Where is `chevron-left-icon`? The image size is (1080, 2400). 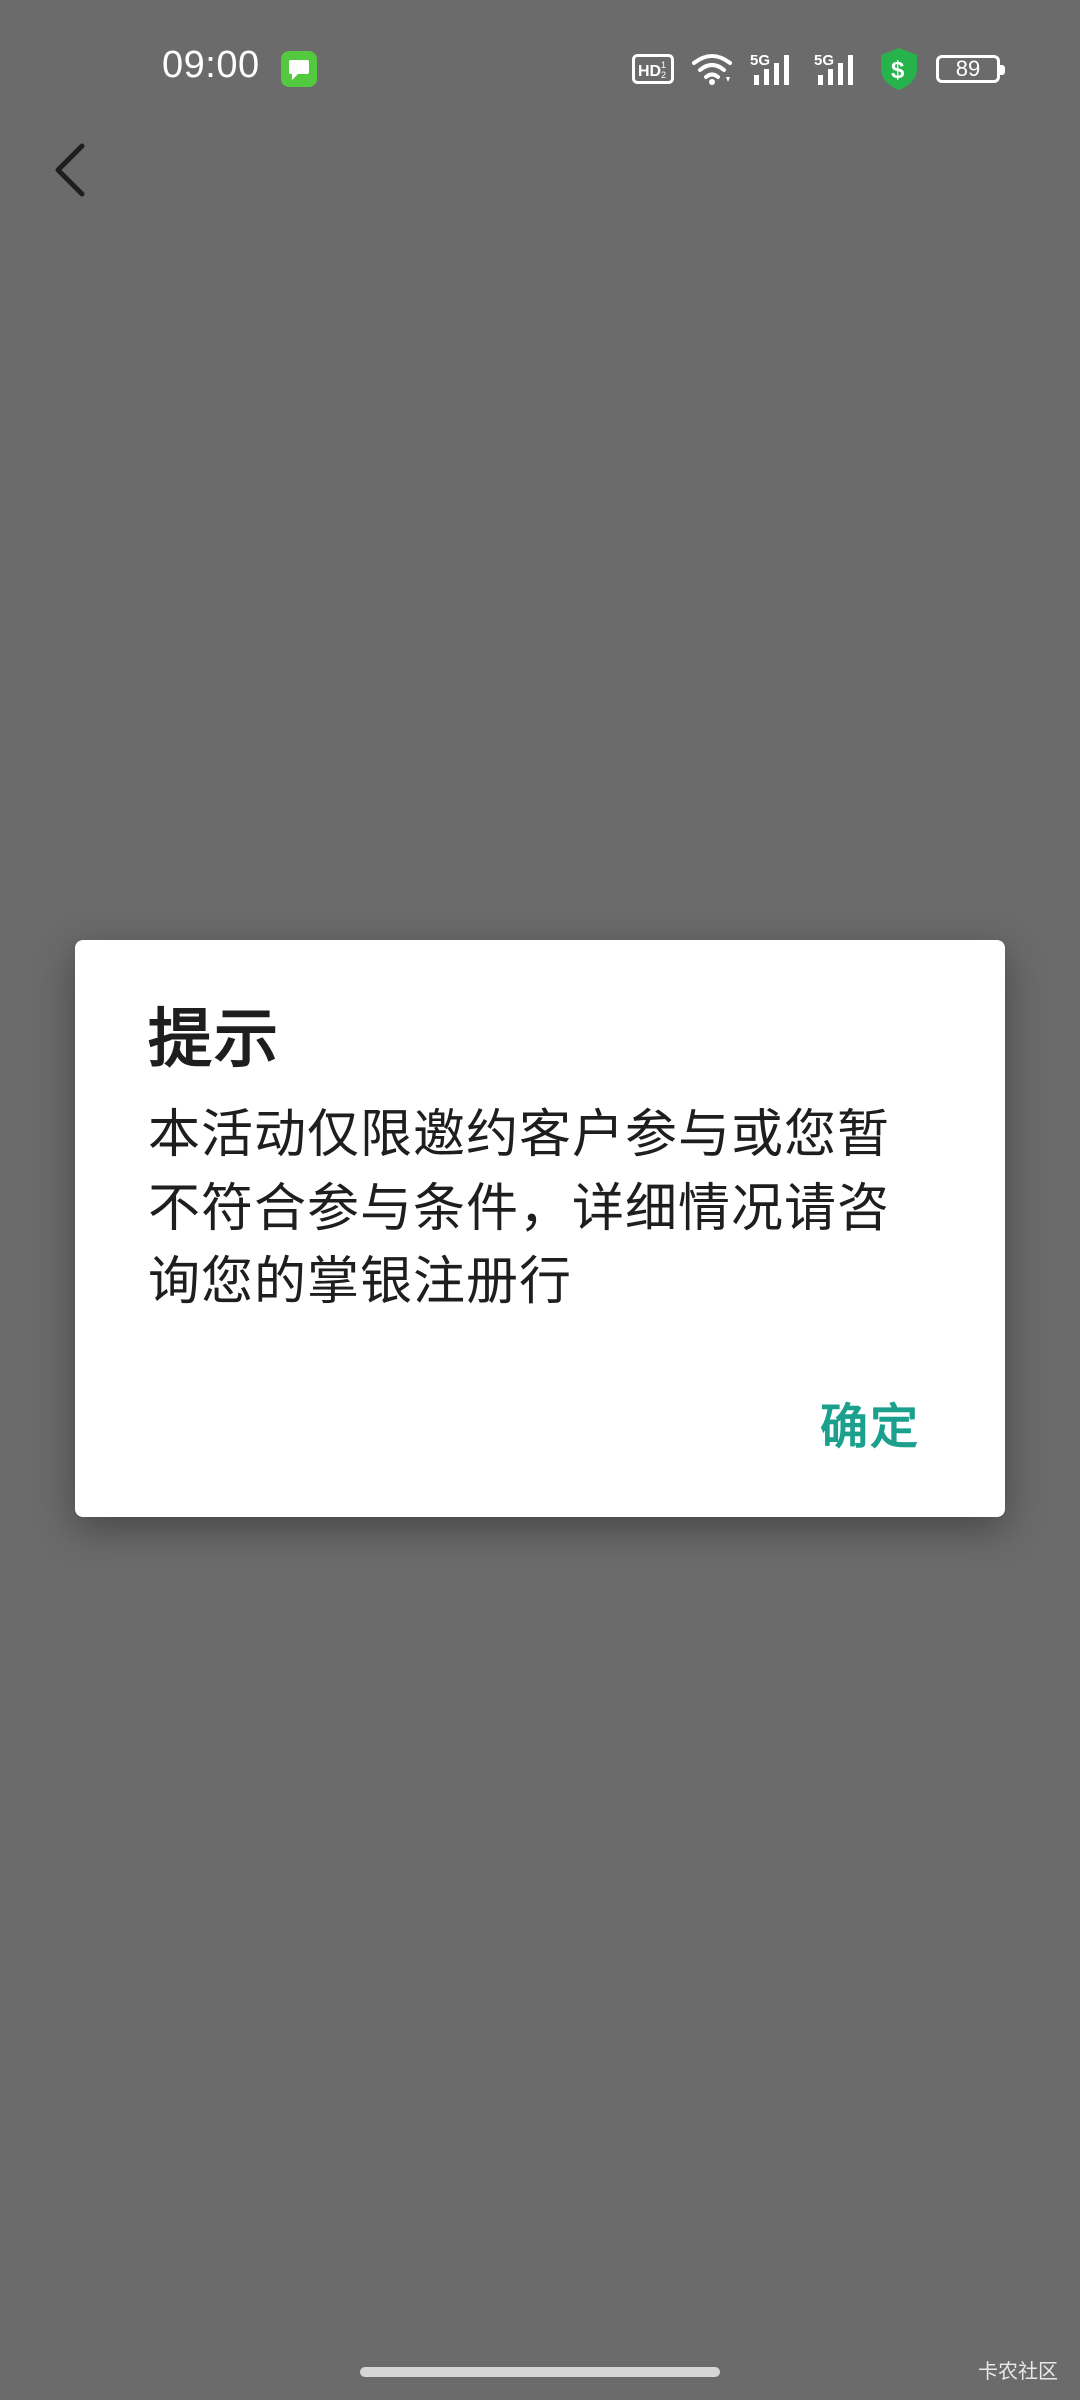 chevron-left-icon is located at coordinates (70, 170).